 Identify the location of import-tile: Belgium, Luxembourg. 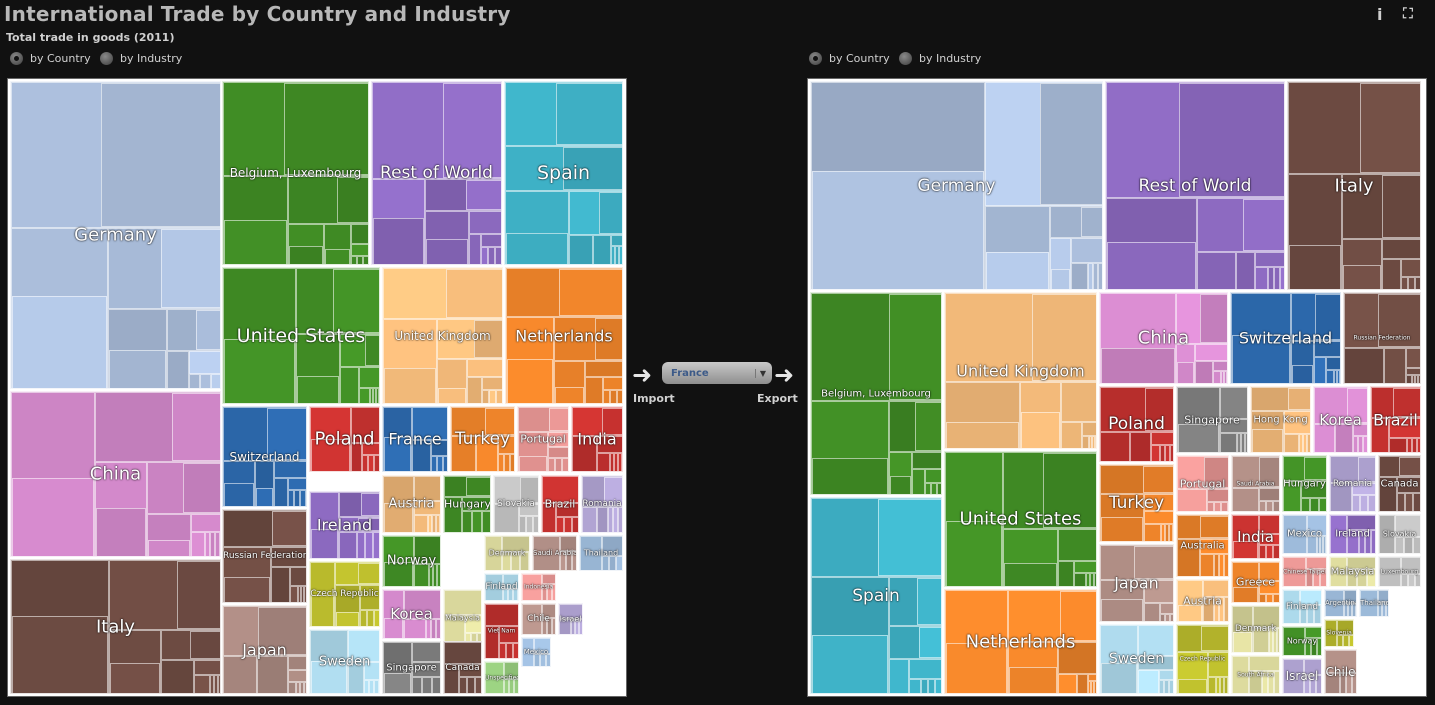
(295, 173).